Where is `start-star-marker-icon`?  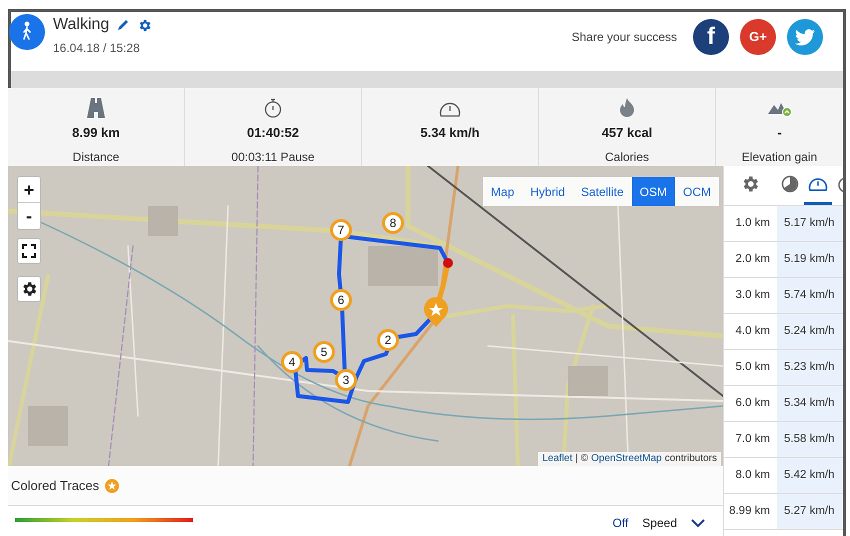
start-star-marker-icon is located at coordinates (436, 312).